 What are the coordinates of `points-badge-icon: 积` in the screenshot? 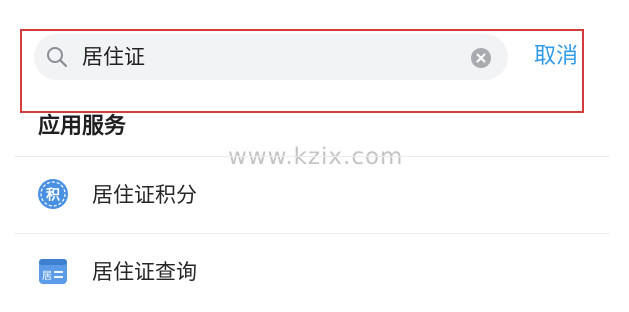 It's located at (53, 194).